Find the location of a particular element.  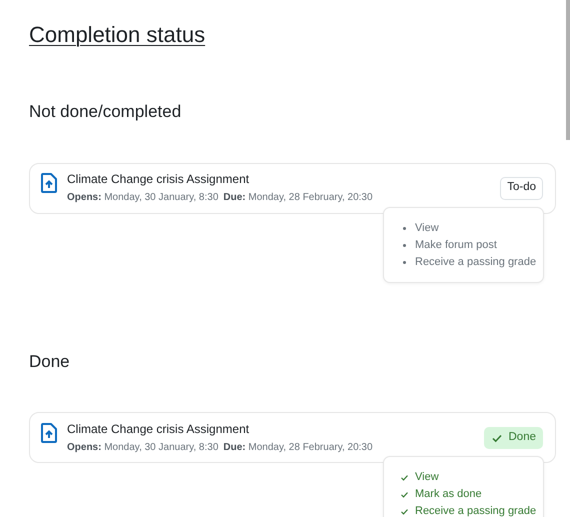

completion-status-button: To-do is located at coordinates (521, 188).